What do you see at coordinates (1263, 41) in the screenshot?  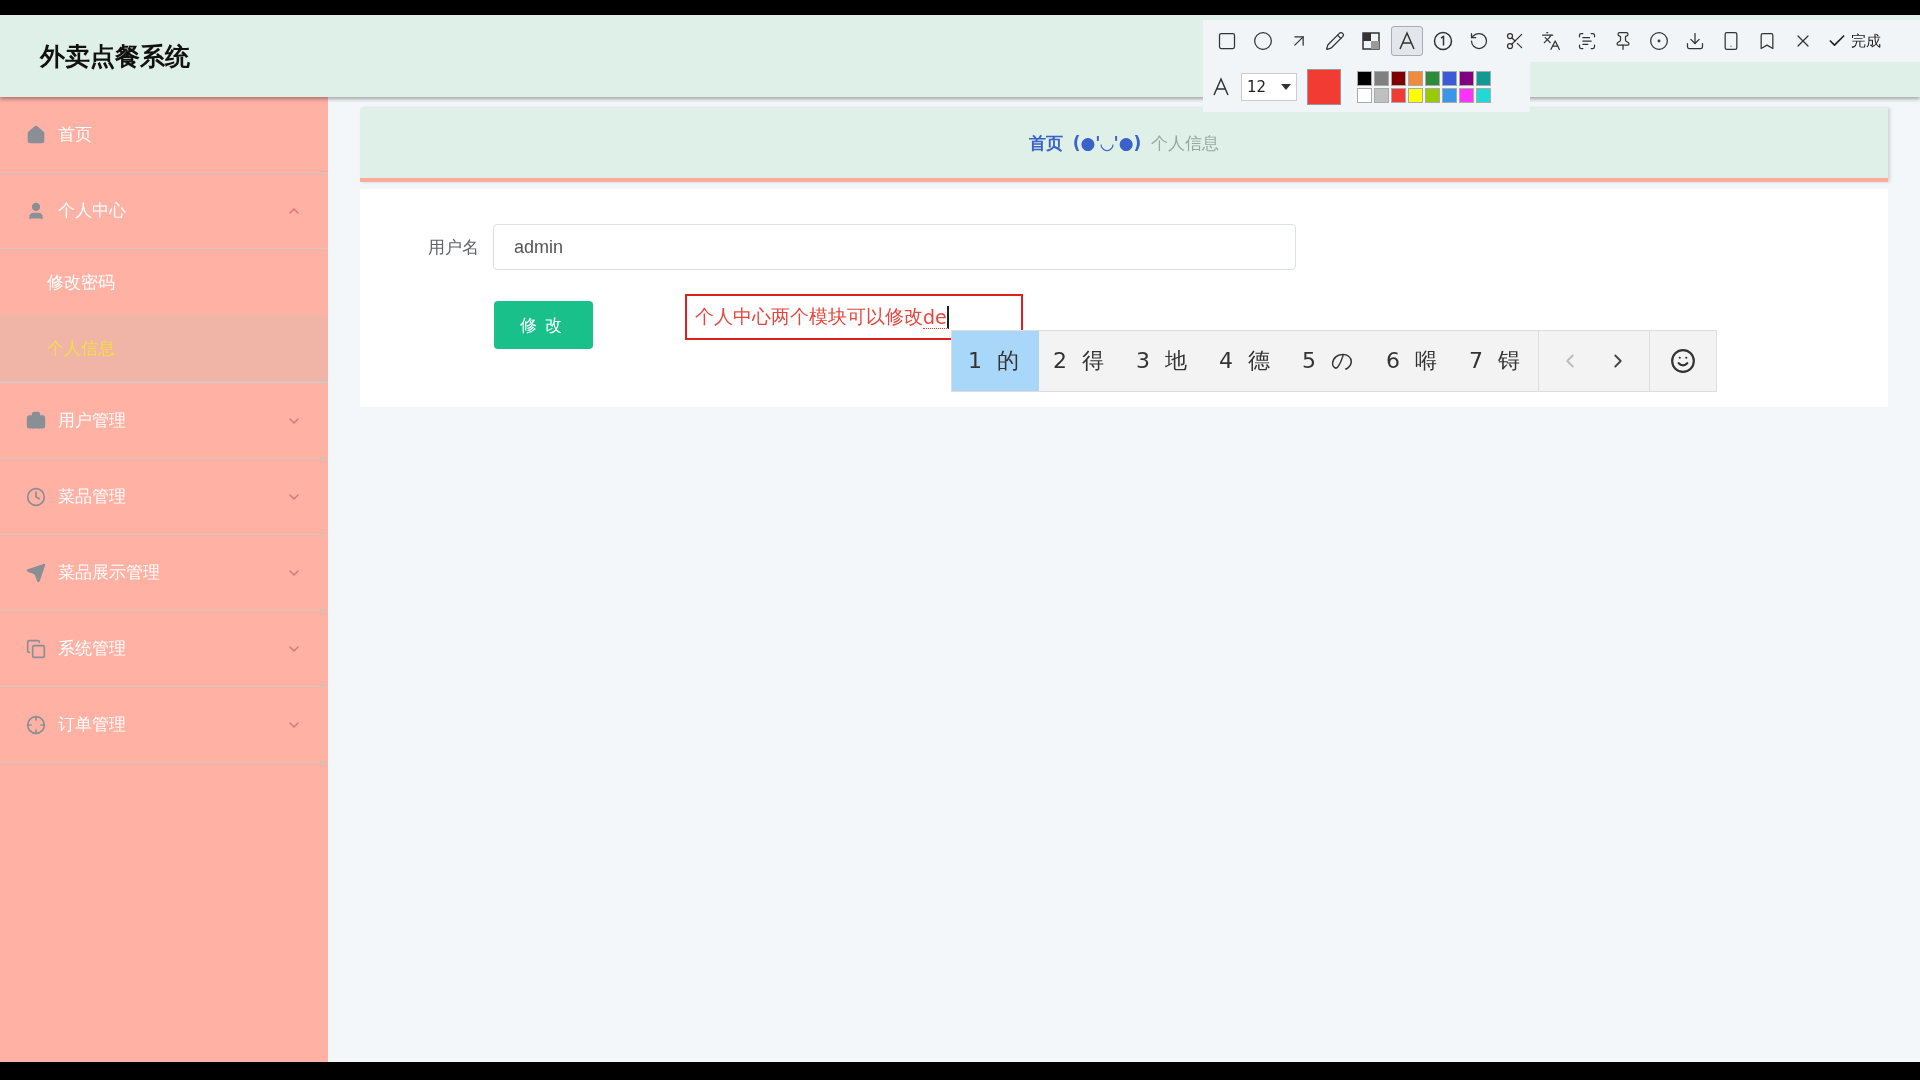 I see `circle-icon` at bounding box center [1263, 41].